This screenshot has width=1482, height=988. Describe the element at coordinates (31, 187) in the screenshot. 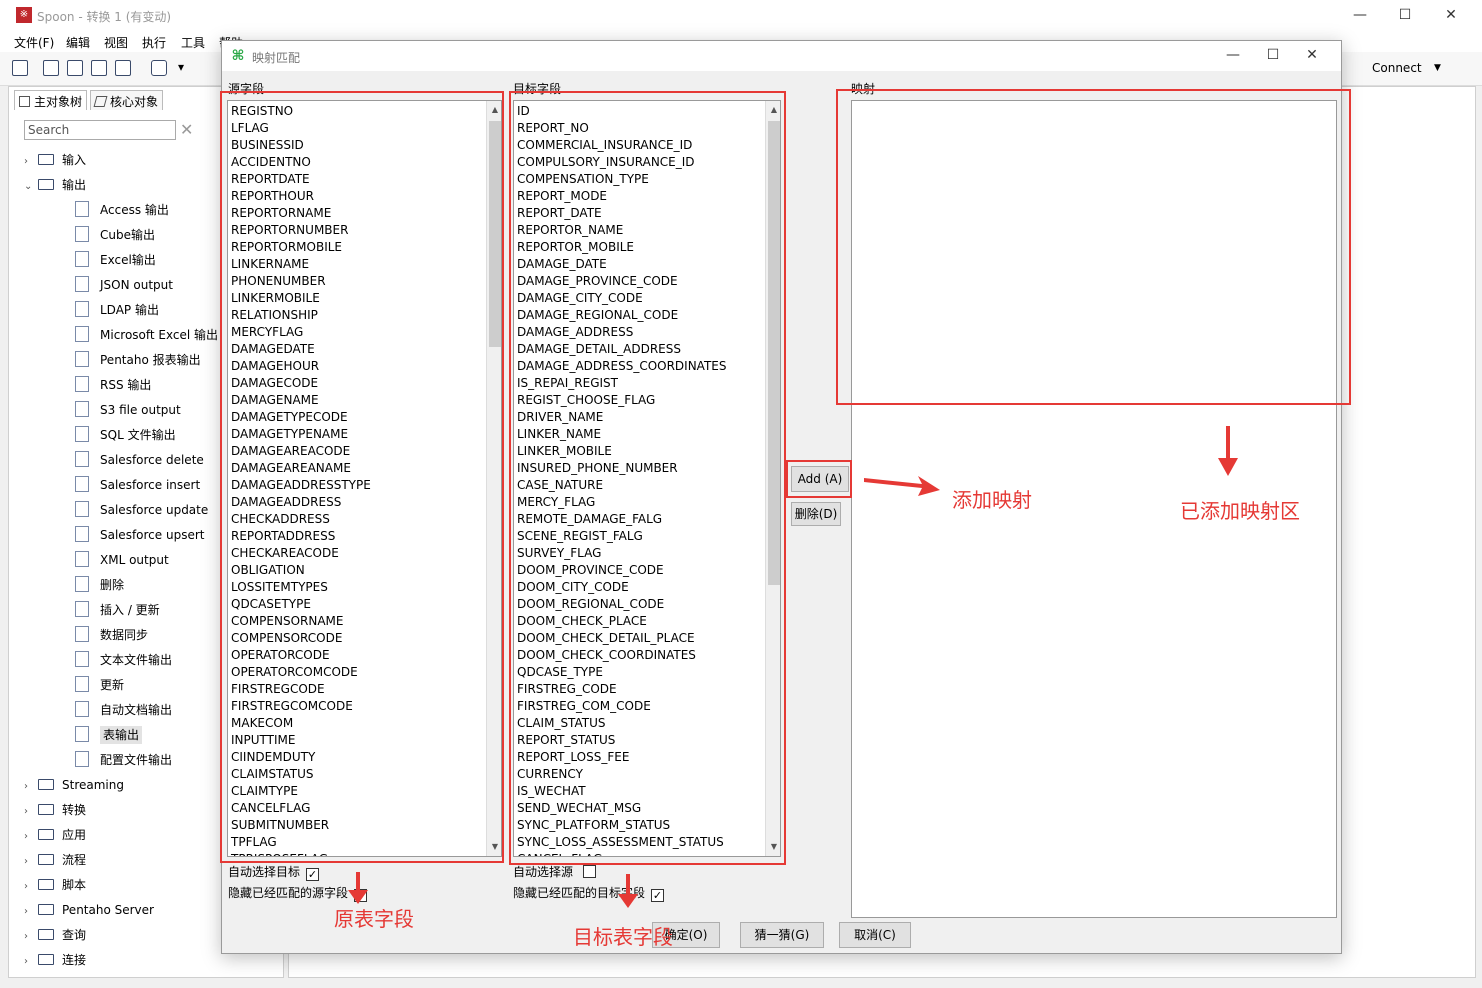

I see `chevron-down-icon: ⌄` at that location.